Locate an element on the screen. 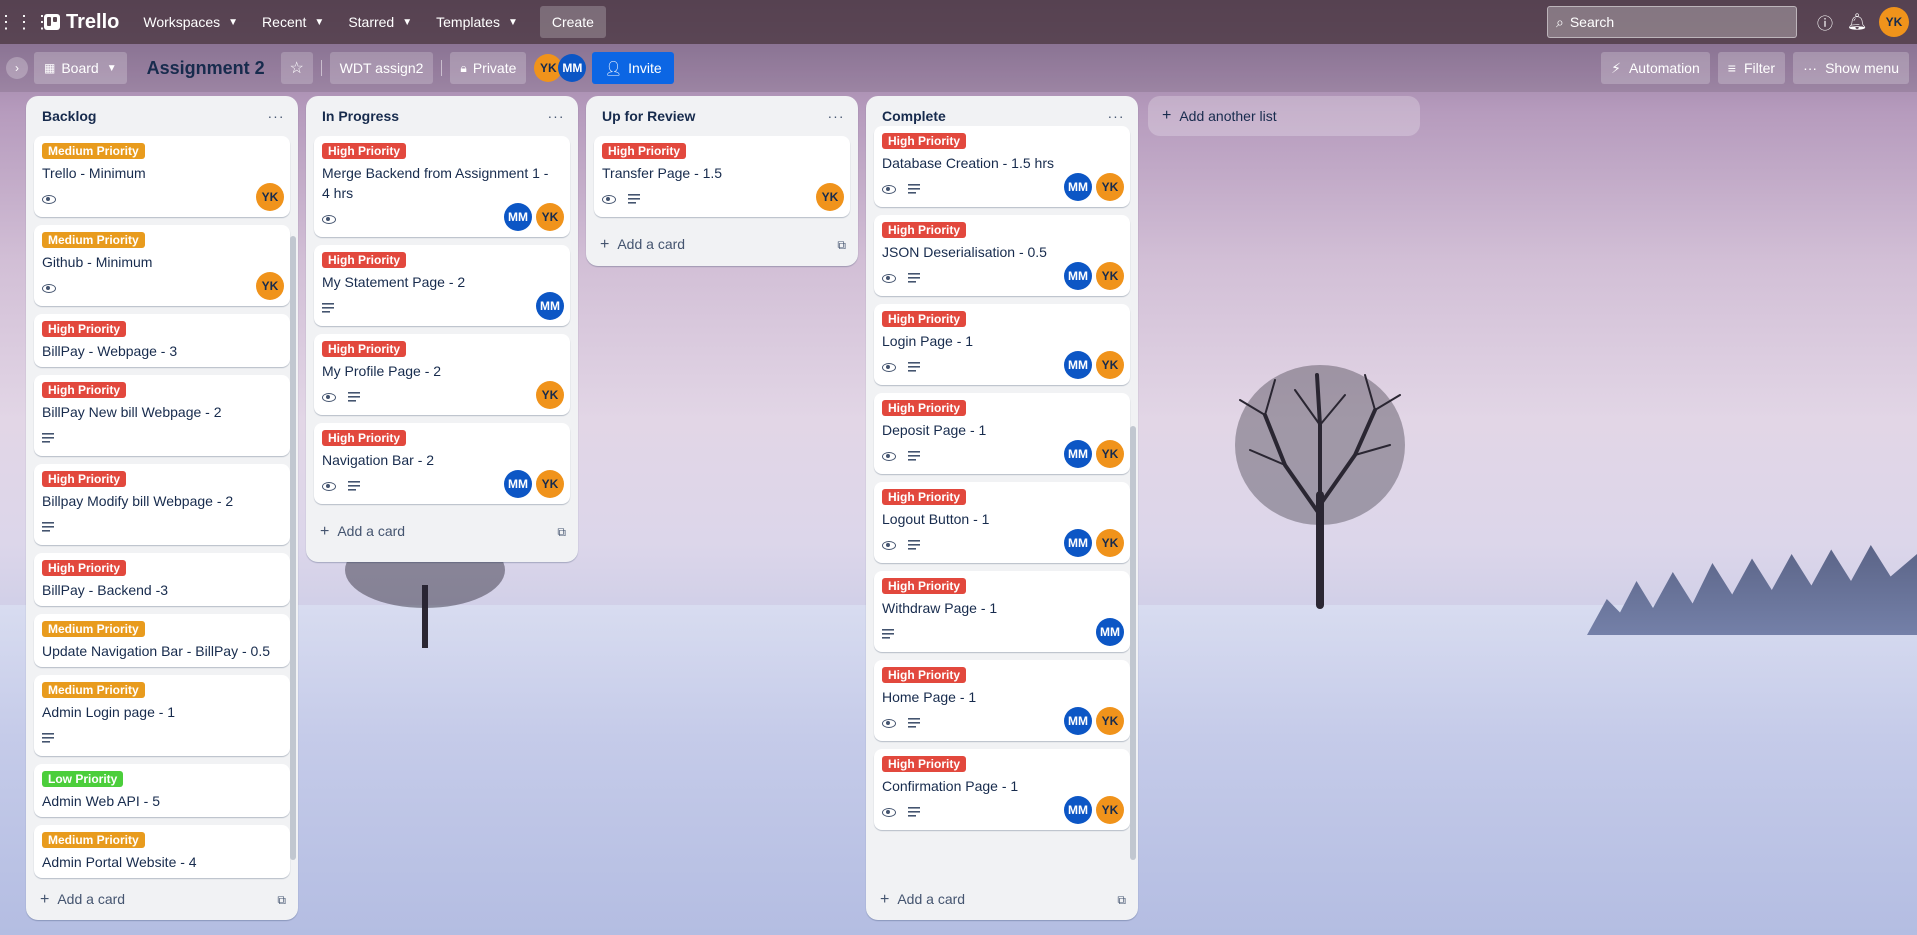 The height and width of the screenshot is (935, 1917). tree-illustration is located at coordinates (1320, 487).